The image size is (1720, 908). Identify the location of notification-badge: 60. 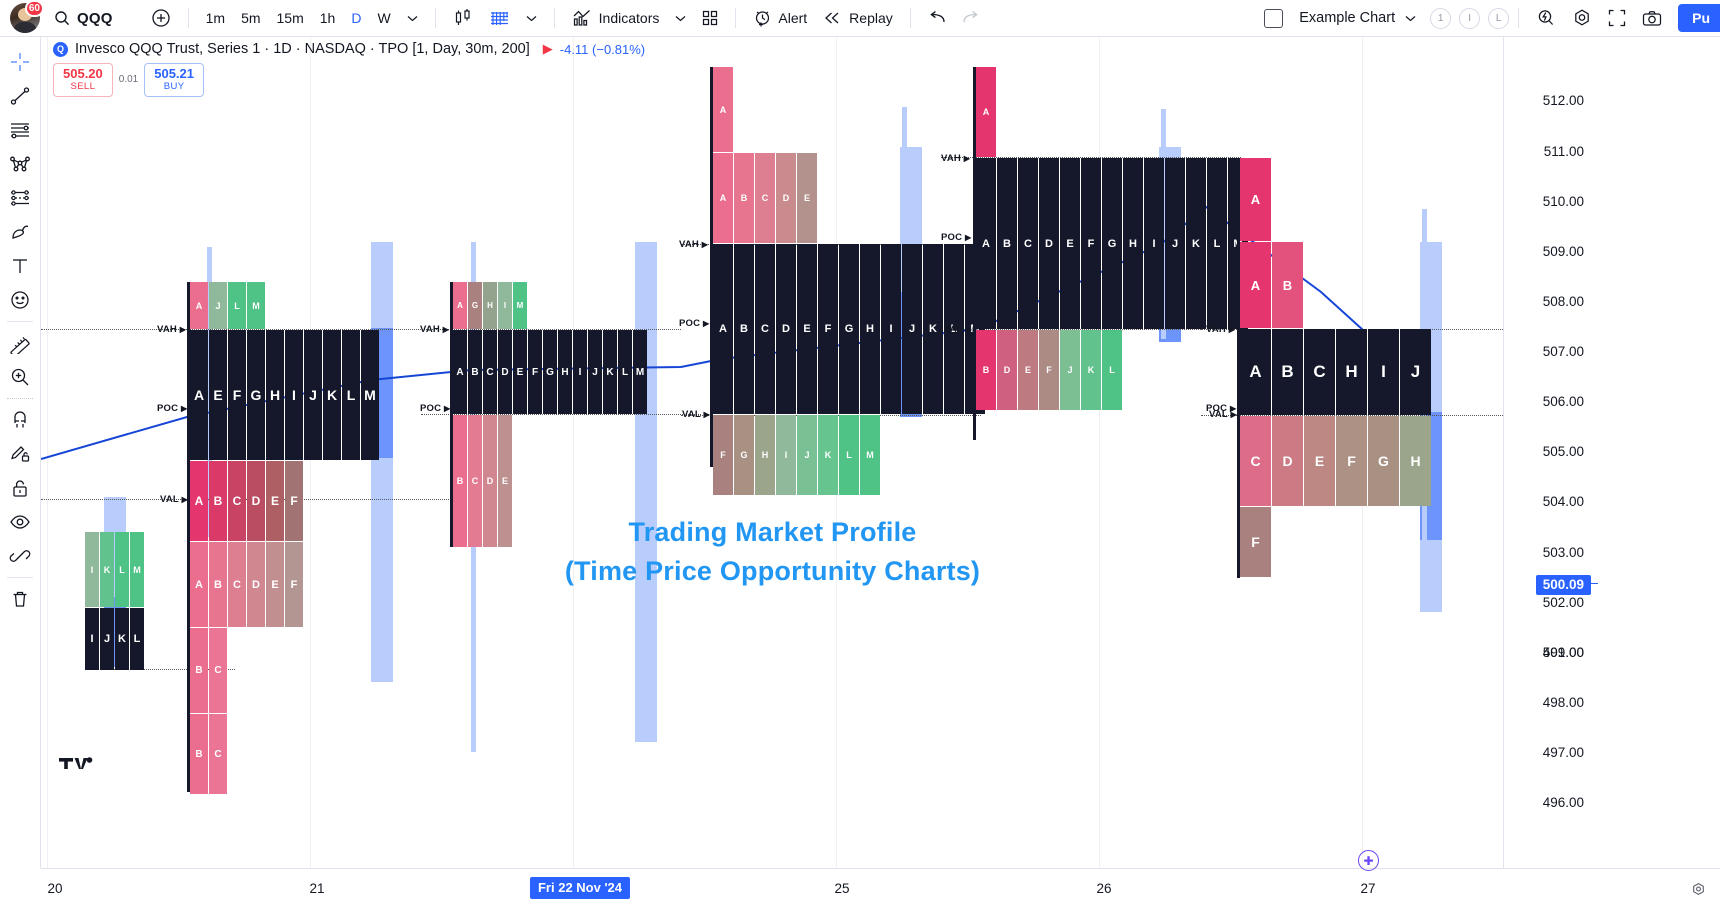
(34, 8).